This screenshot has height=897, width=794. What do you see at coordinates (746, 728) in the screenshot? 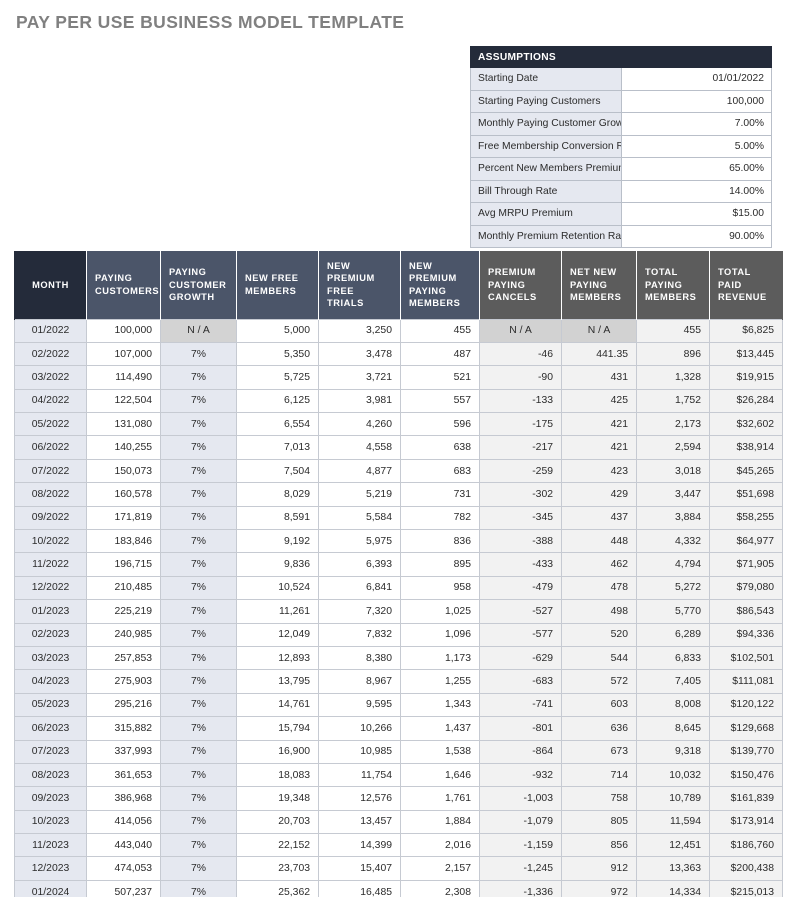
I see `cell-total-paid-revenue: $129,668` at bounding box center [746, 728].